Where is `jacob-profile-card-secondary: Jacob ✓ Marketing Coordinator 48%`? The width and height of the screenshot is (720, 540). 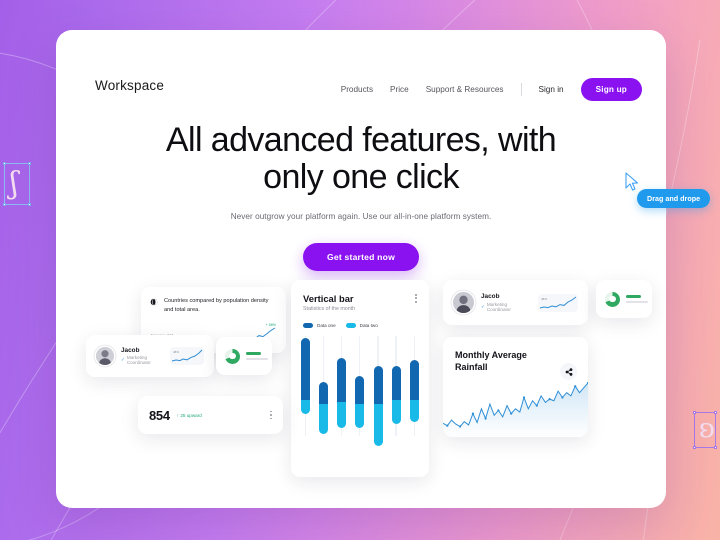
jacob-profile-card-secondary: Jacob ✓ Marketing Coordinator 48% is located at coordinates (150, 356).